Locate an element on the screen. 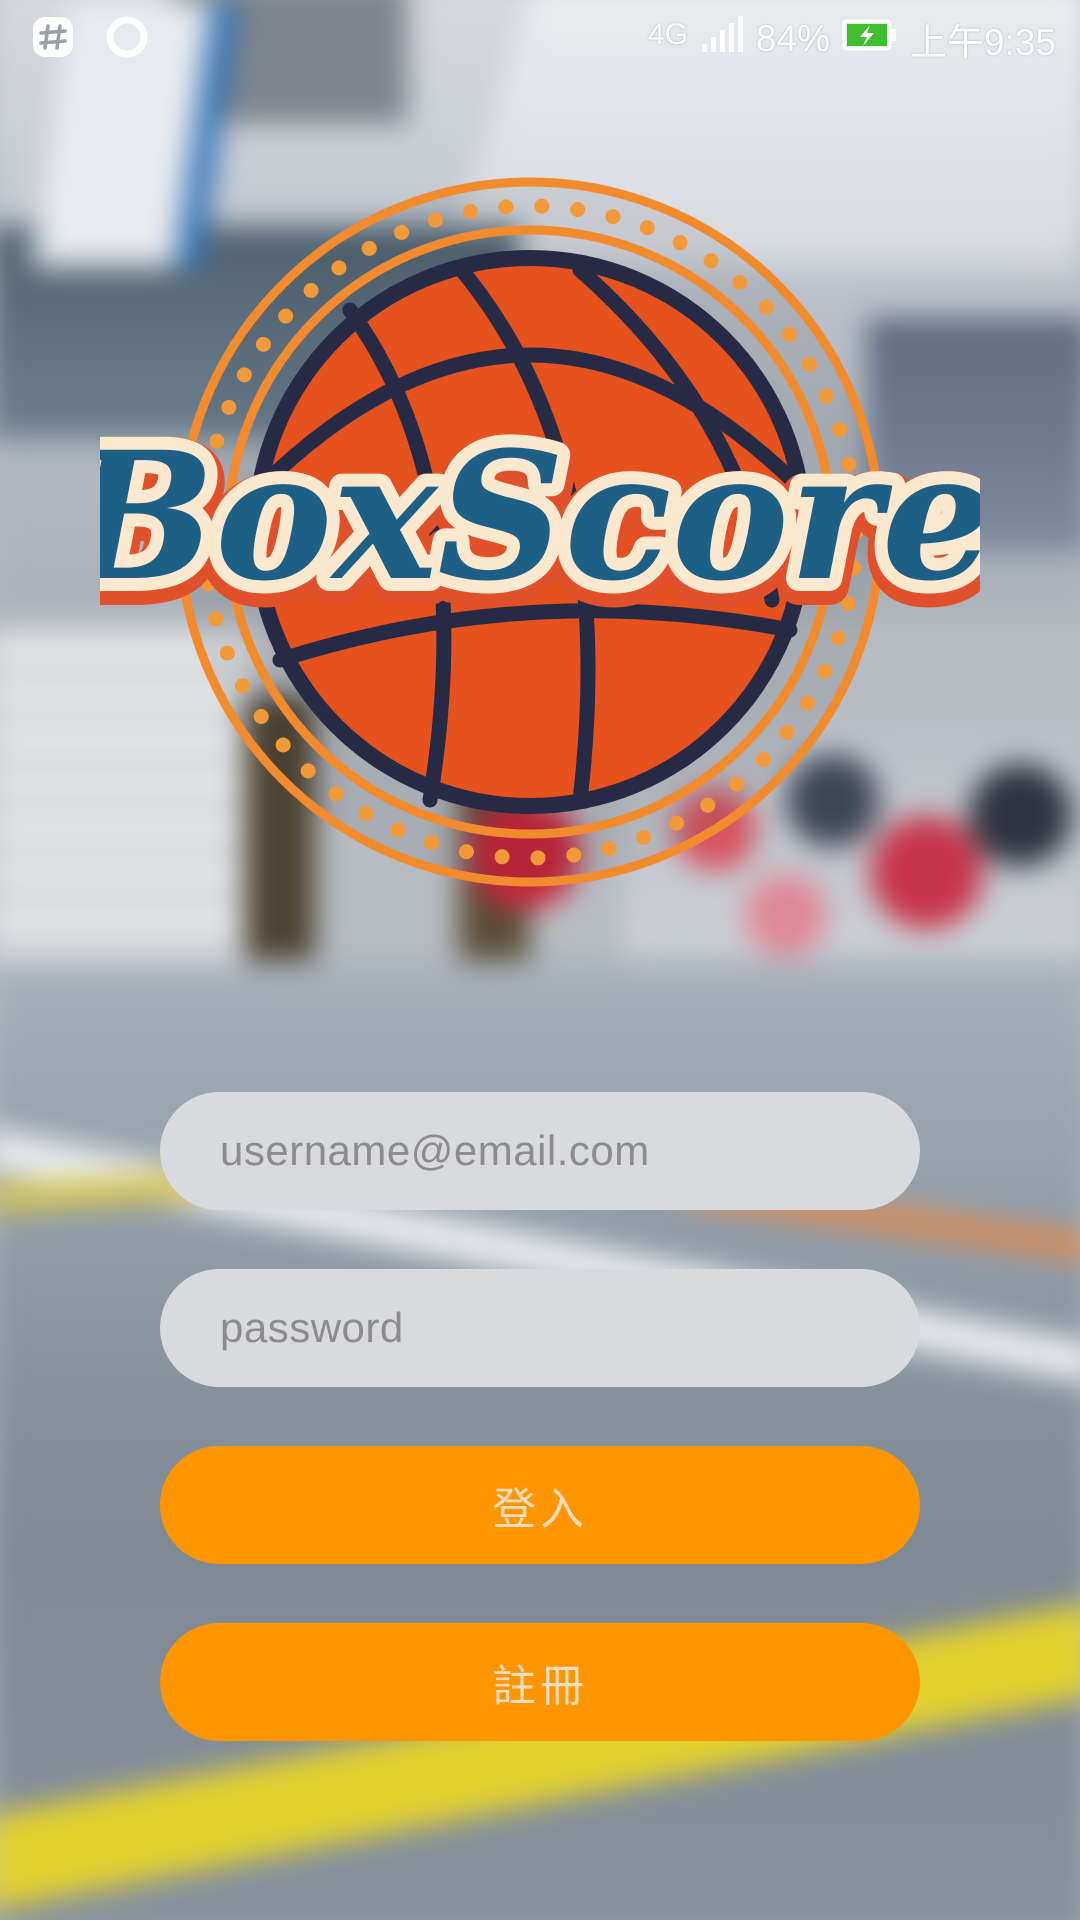 The width and height of the screenshot is (1080, 1920). login-button: 登入 is located at coordinates (540, 1505).